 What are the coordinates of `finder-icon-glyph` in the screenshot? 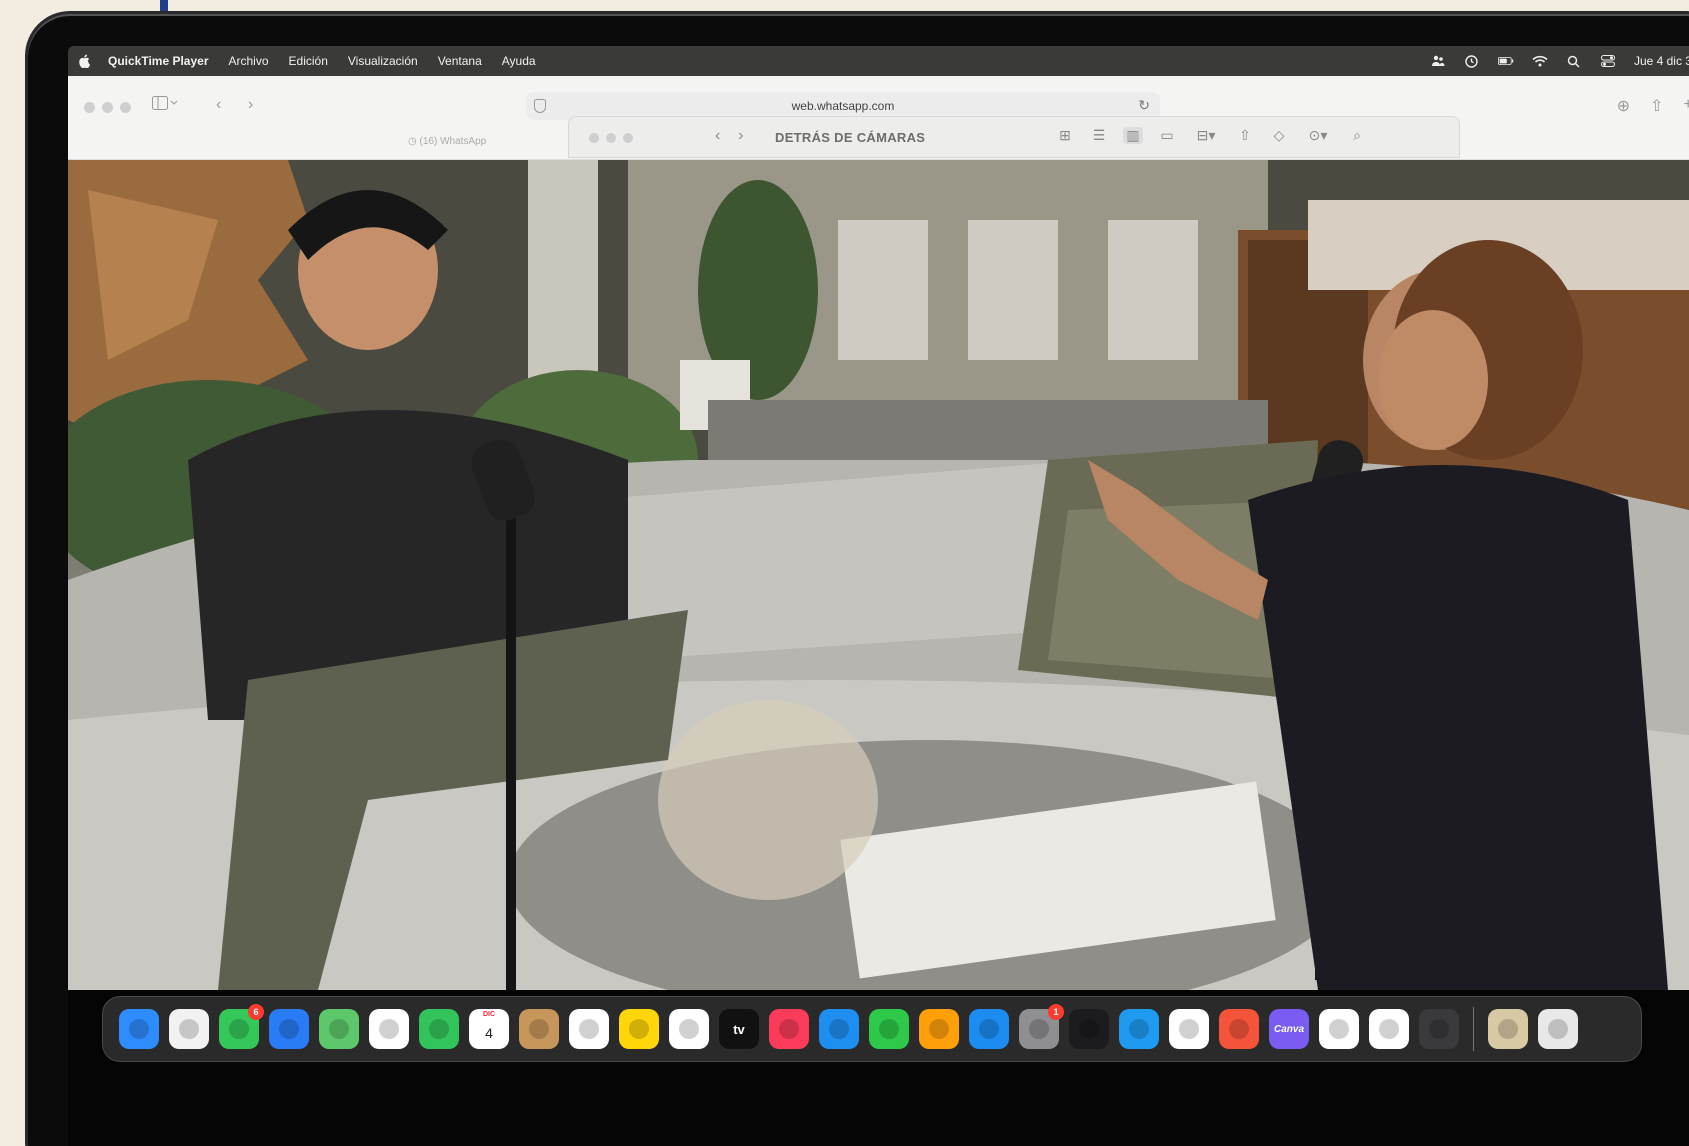 It's located at (139, 1029).